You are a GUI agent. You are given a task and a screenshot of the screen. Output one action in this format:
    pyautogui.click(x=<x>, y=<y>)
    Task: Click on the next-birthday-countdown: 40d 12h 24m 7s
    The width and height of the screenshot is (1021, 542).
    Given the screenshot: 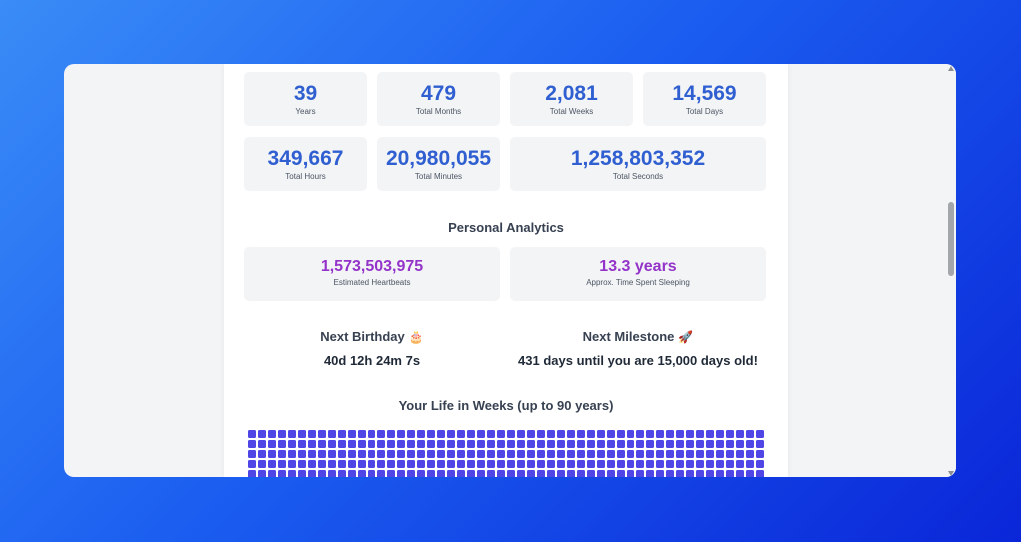 What is the action you would take?
    pyautogui.click(x=372, y=360)
    